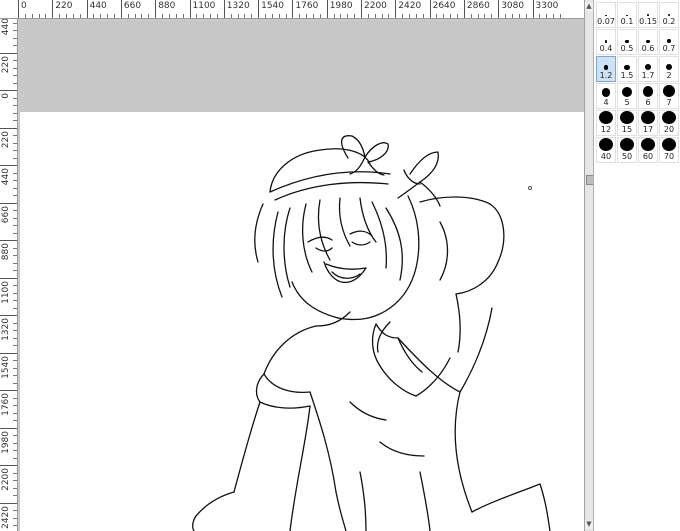  What do you see at coordinates (627, 96) in the screenshot?
I see `brush-size-button: 5` at bounding box center [627, 96].